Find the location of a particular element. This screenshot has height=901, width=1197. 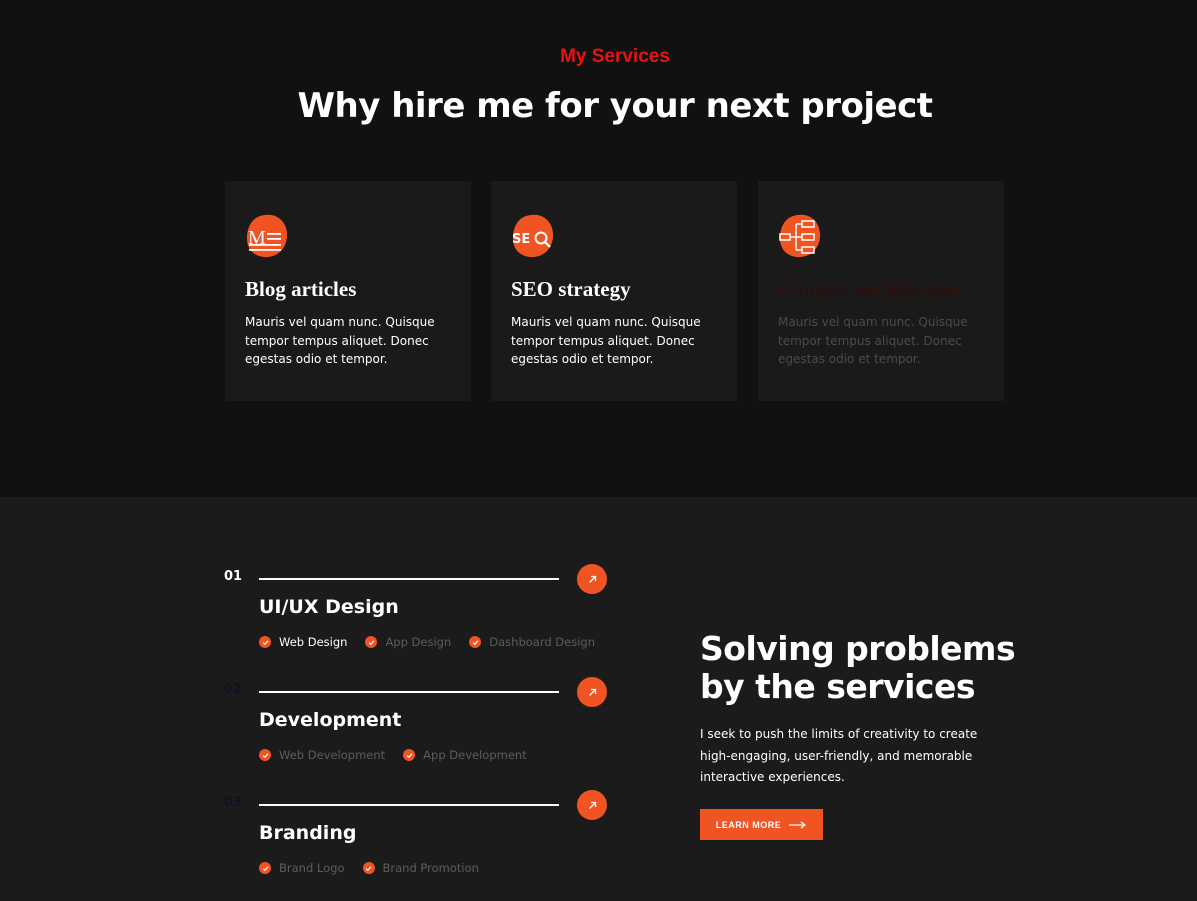

service-tags: Web Design App Design Dashboard Design is located at coordinates (427, 642).